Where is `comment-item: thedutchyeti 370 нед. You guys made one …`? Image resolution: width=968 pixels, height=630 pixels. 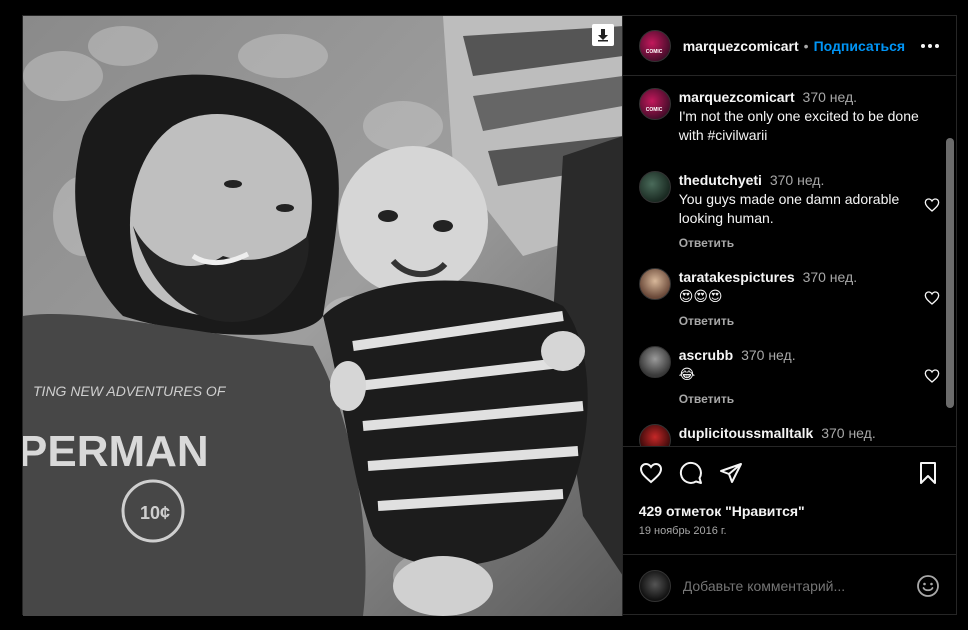
comment-item: thedutchyeti 370 нед. You guys made one … is located at coordinates (789, 210).